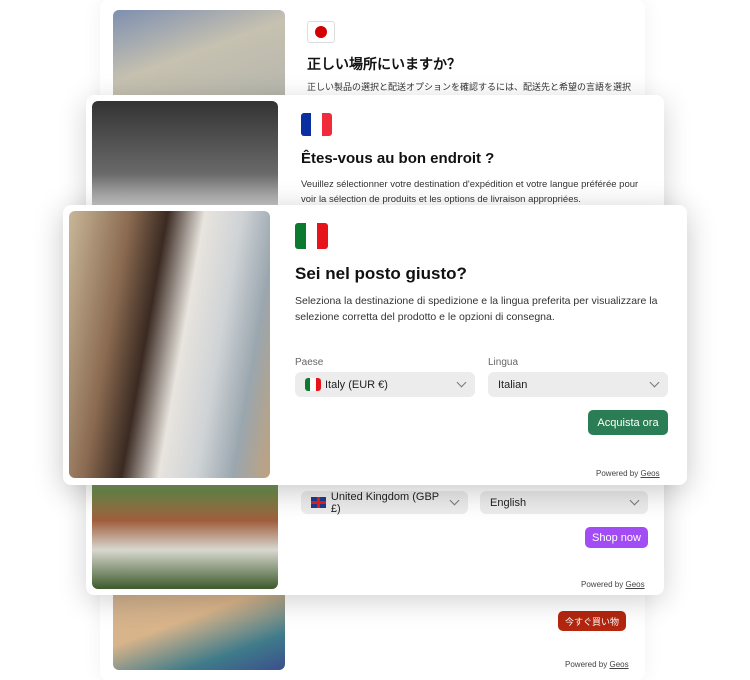 The image size is (750, 680). I want to click on fr-title: Êtes-vous au bon endroit ?, so click(398, 158).